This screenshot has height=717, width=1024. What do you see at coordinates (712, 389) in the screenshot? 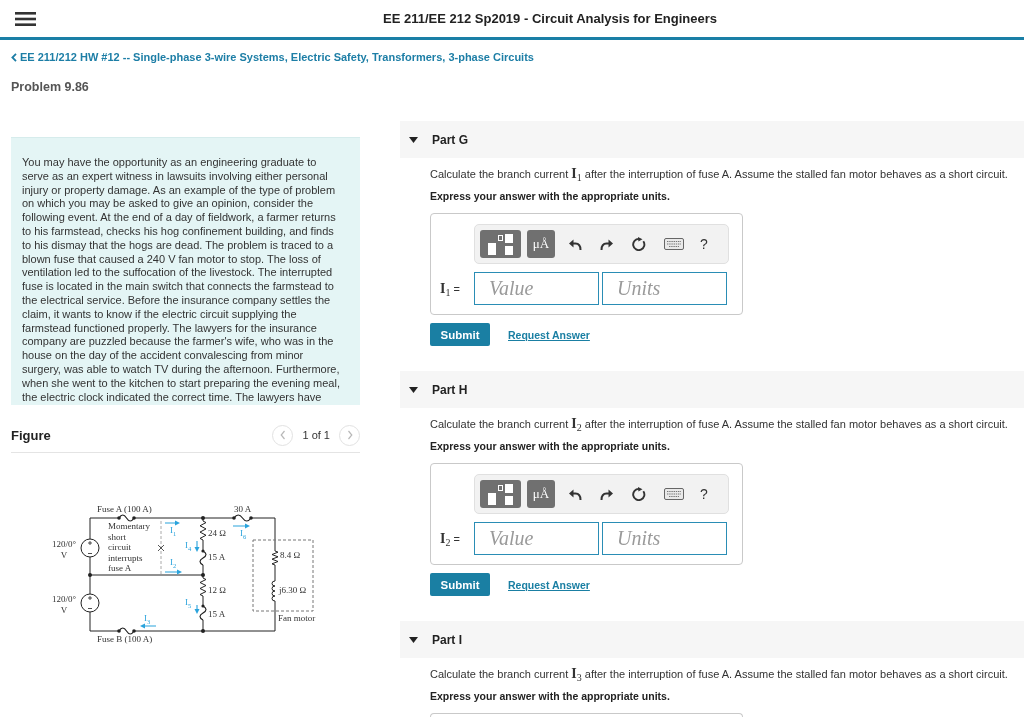
I see `part-header: Part H` at bounding box center [712, 389].